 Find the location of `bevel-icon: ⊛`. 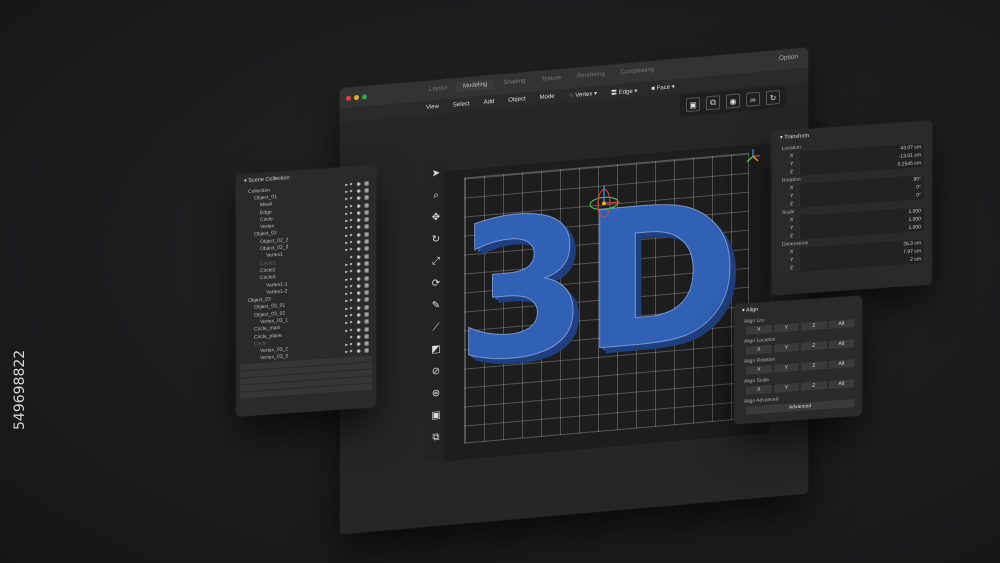

bevel-icon: ⊛ is located at coordinates (436, 392).